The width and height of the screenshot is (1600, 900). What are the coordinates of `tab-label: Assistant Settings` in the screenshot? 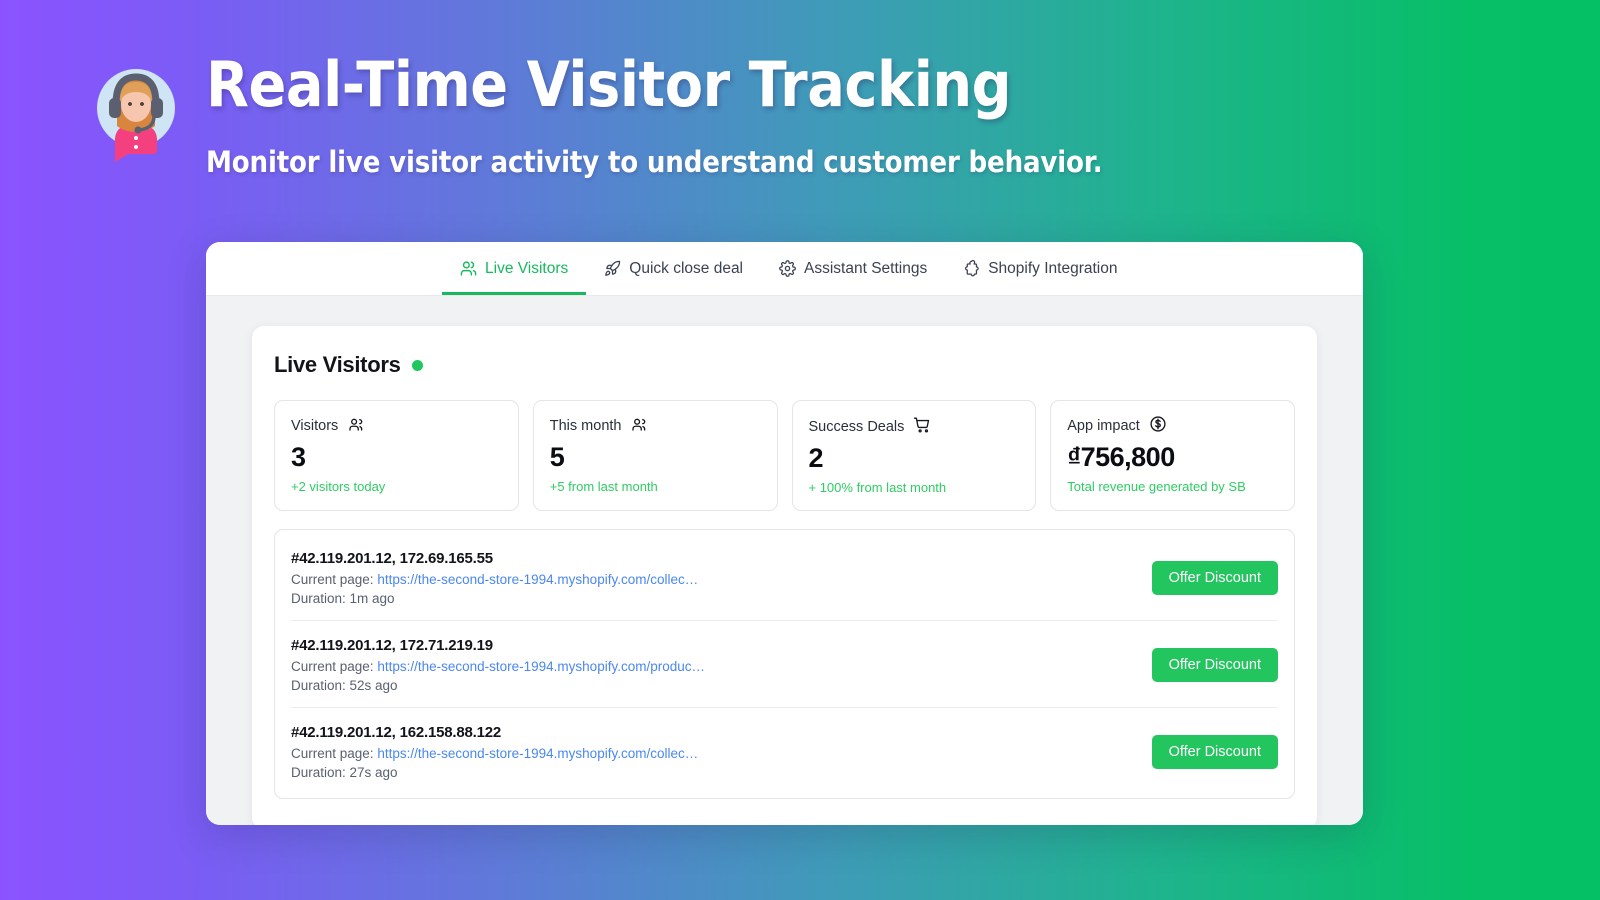 It's located at (866, 268).